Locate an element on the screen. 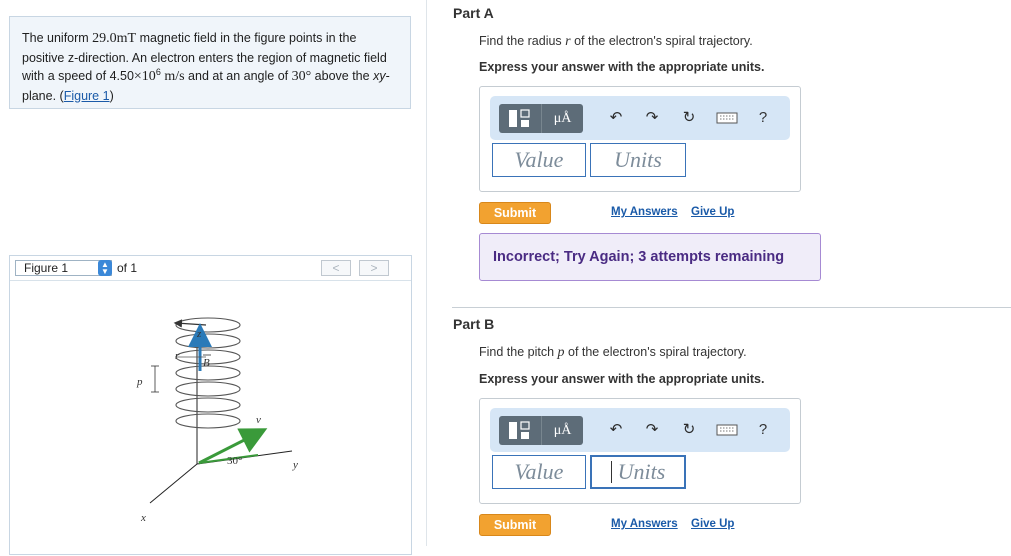 The image size is (1011, 556). helix-figure: z B r p v 30° y x is located at coordinates (217, 420).